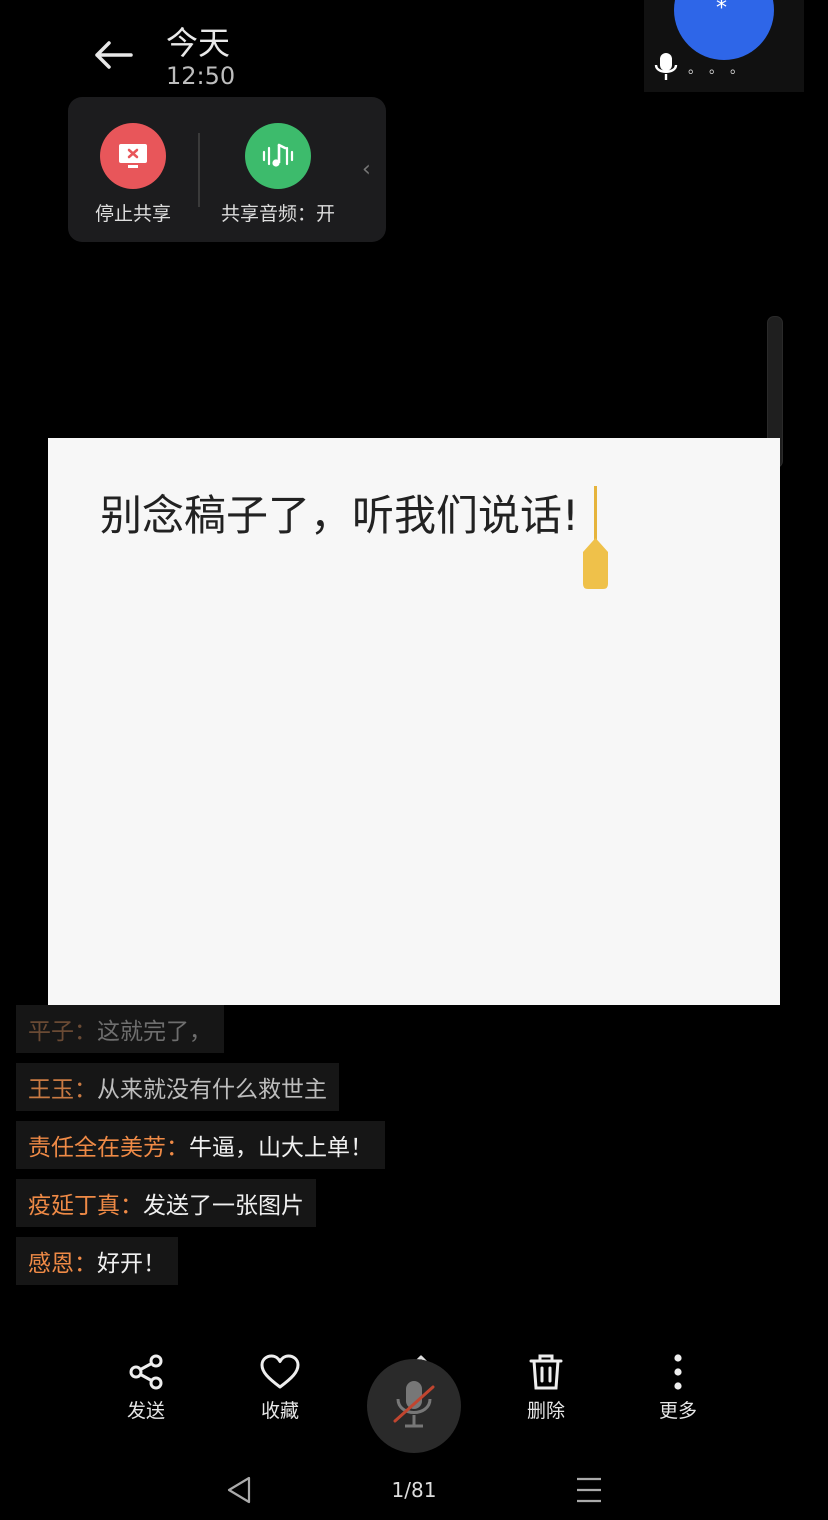 Image resolution: width=828 pixels, height=1520 pixels. Describe the element at coordinates (277, 214) in the screenshot. I see `share-audio-label: 共享音频：开` at that location.